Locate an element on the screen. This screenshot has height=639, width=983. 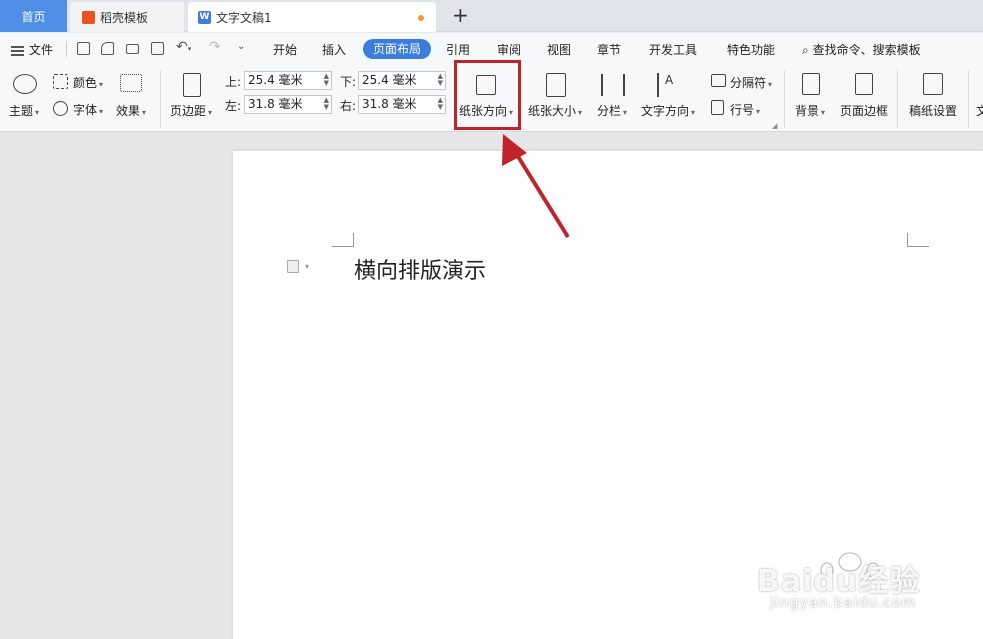
watermark-url: jingyan.baidu.com is located at coordinates (843, 603).